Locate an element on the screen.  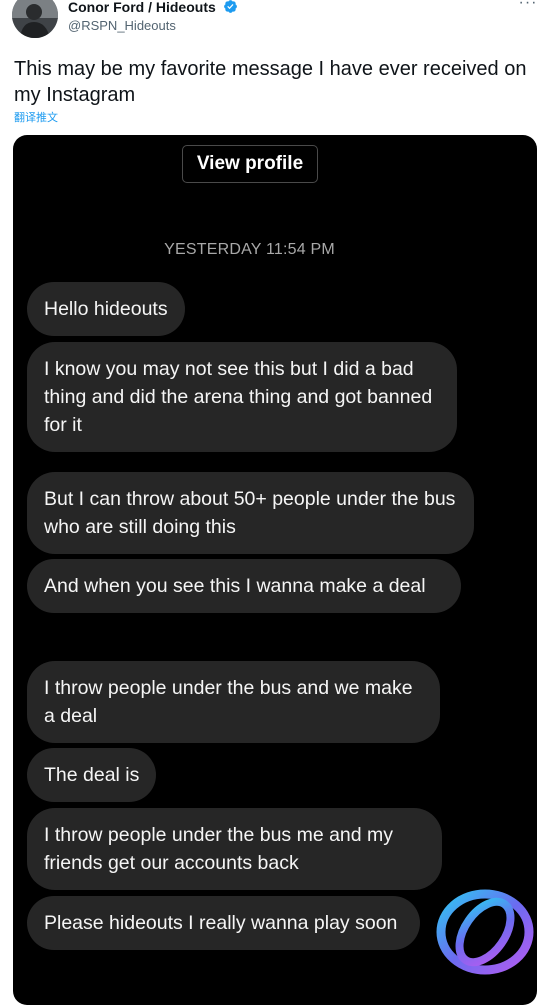
author-handle: @RSPN_Hideouts is located at coordinates (122, 25).